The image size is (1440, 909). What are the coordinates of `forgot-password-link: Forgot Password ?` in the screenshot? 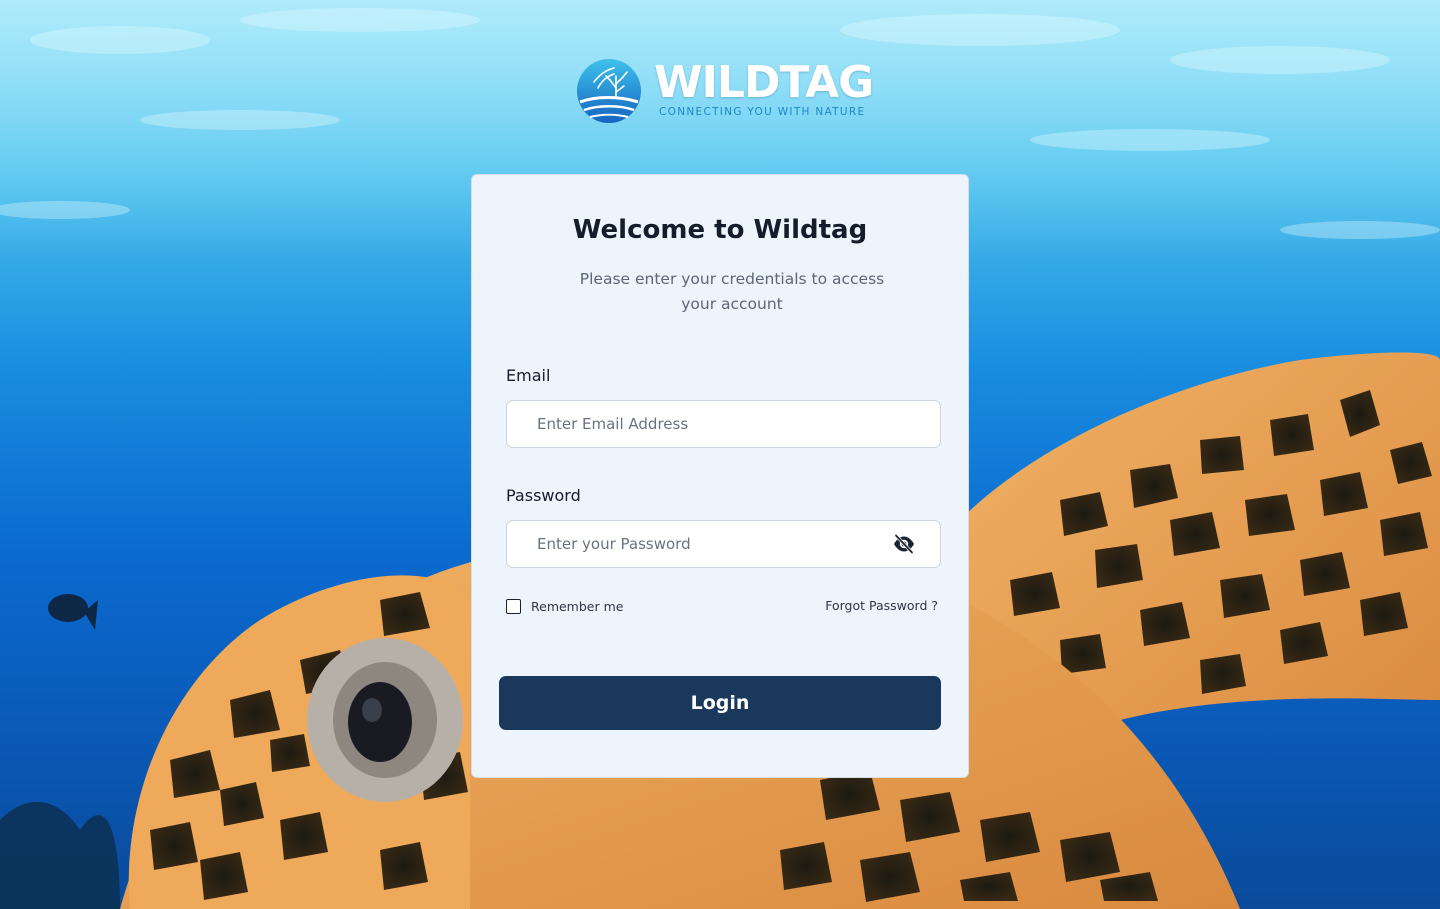 It's located at (881, 605).